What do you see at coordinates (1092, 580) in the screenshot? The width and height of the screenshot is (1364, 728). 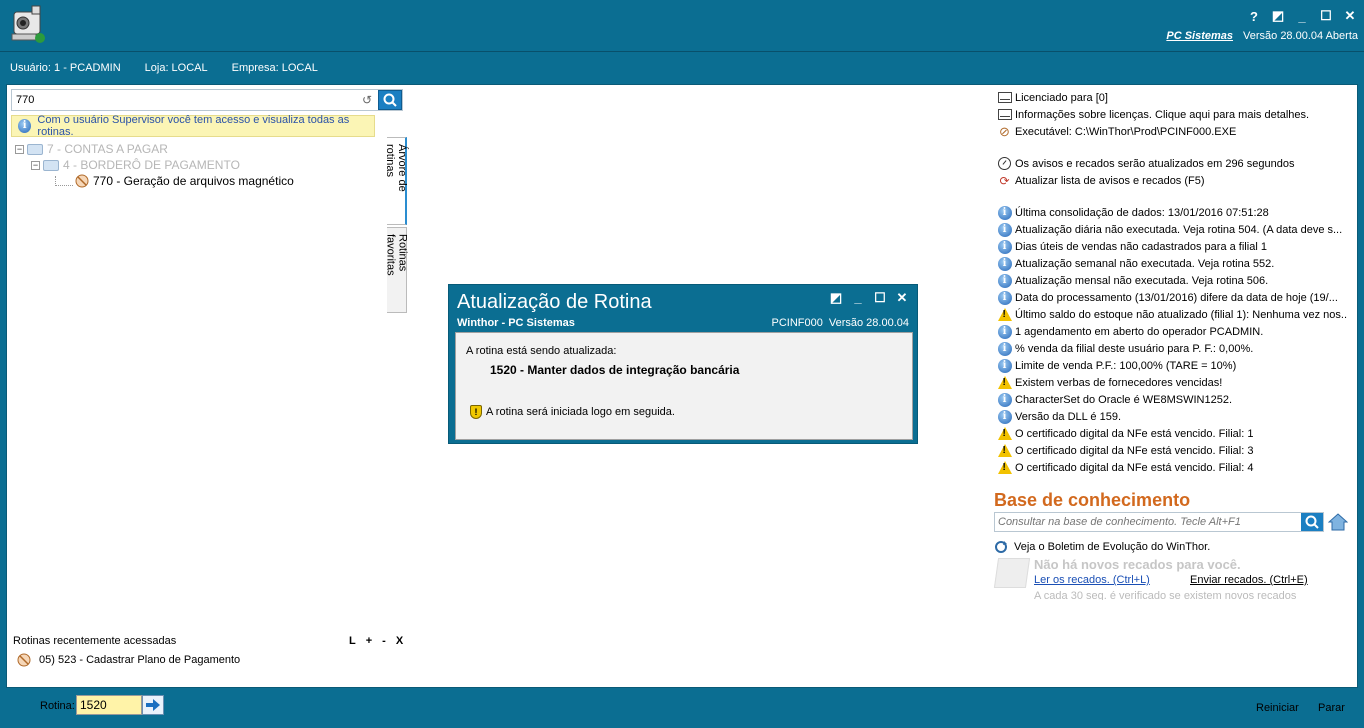 I see `read-messages-link: Ler os recados. (Ctrl+L)` at bounding box center [1092, 580].